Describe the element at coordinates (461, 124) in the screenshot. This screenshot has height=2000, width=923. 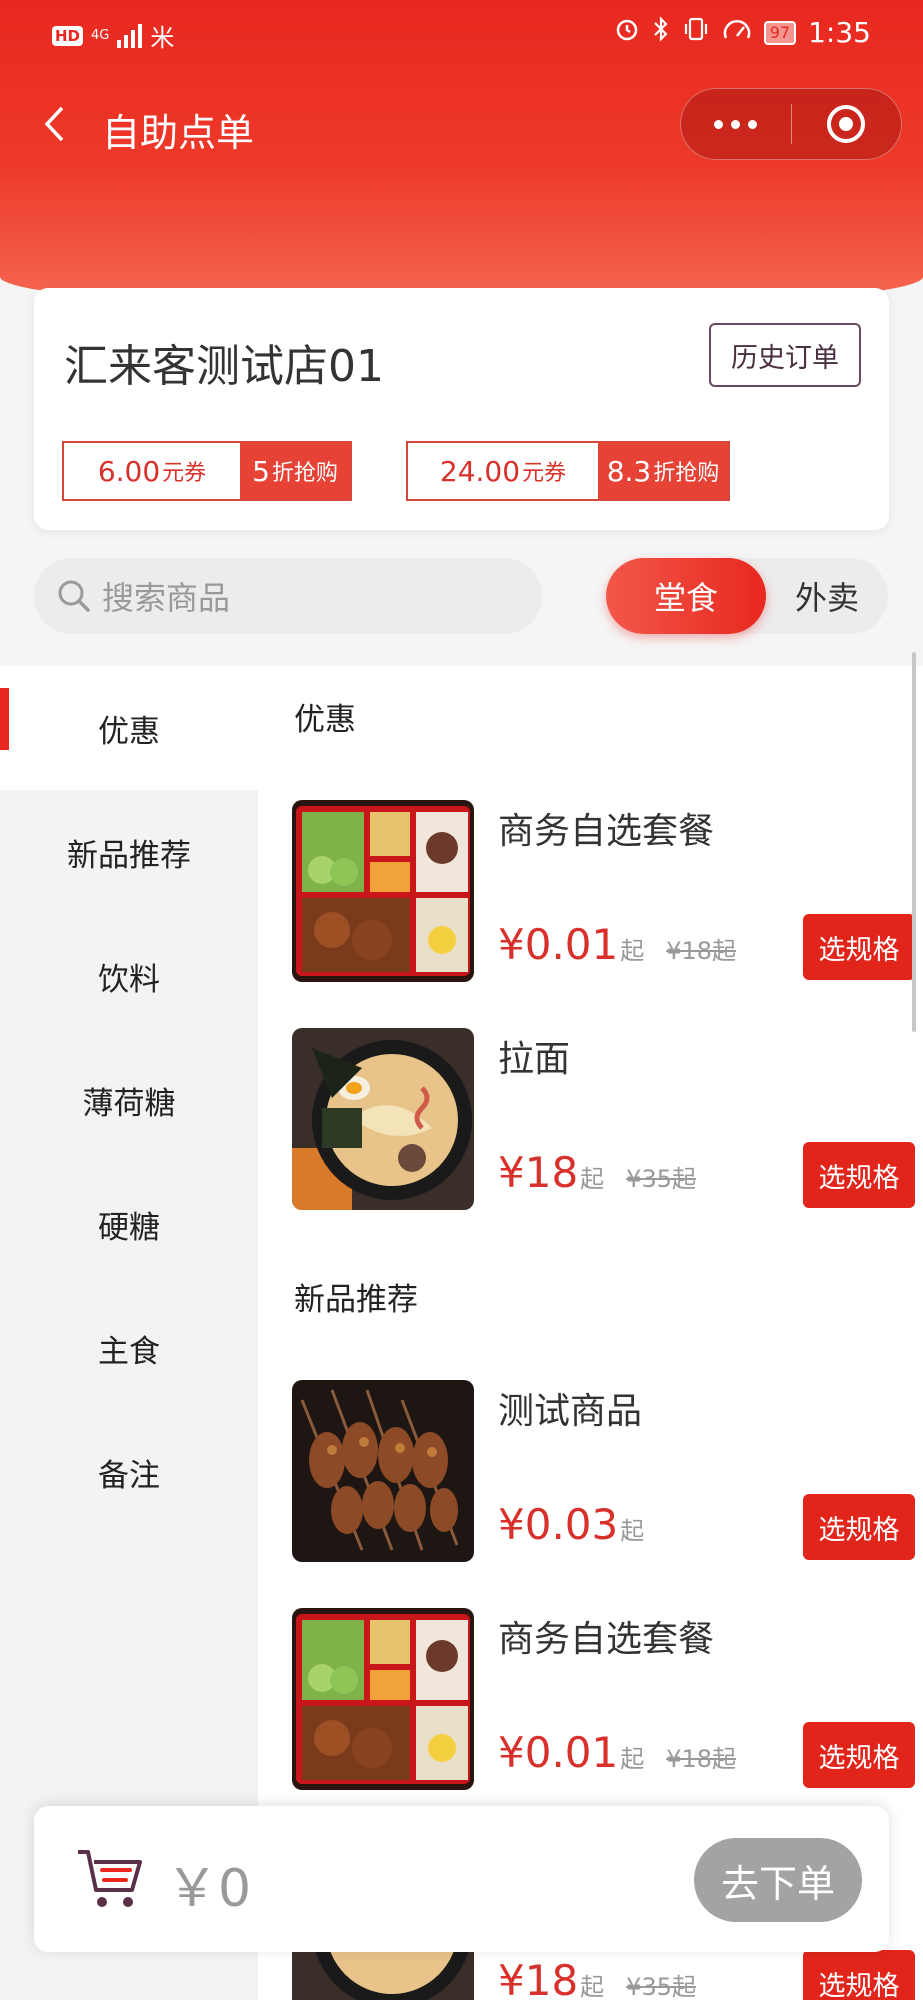
I see `nav-bar: 自助点单` at that location.